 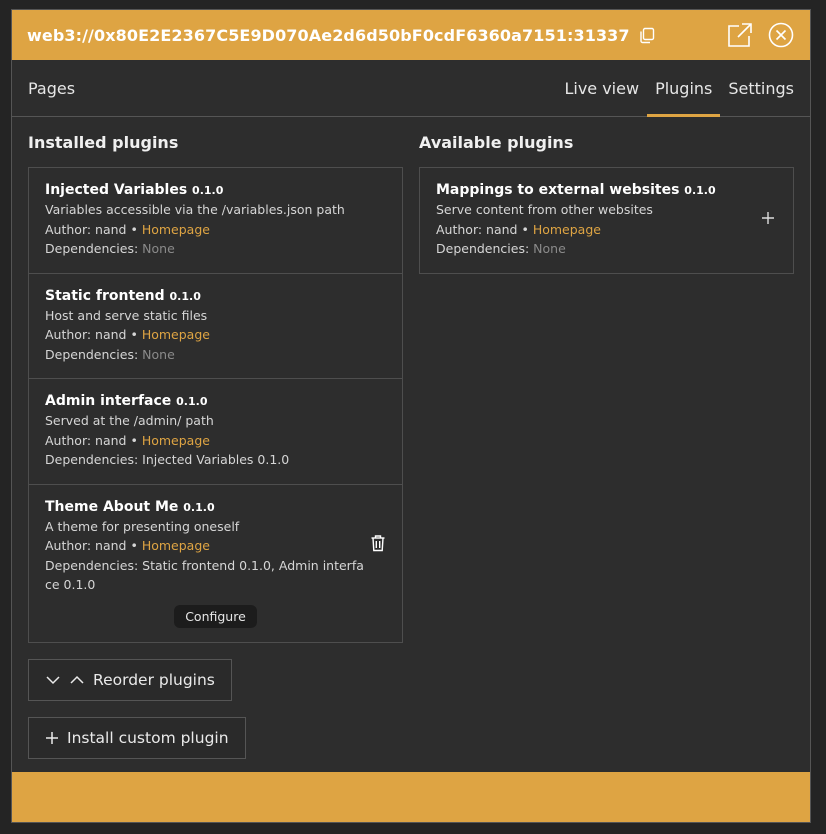 What do you see at coordinates (51, 88) in the screenshot?
I see `pages-link: Pages` at bounding box center [51, 88].